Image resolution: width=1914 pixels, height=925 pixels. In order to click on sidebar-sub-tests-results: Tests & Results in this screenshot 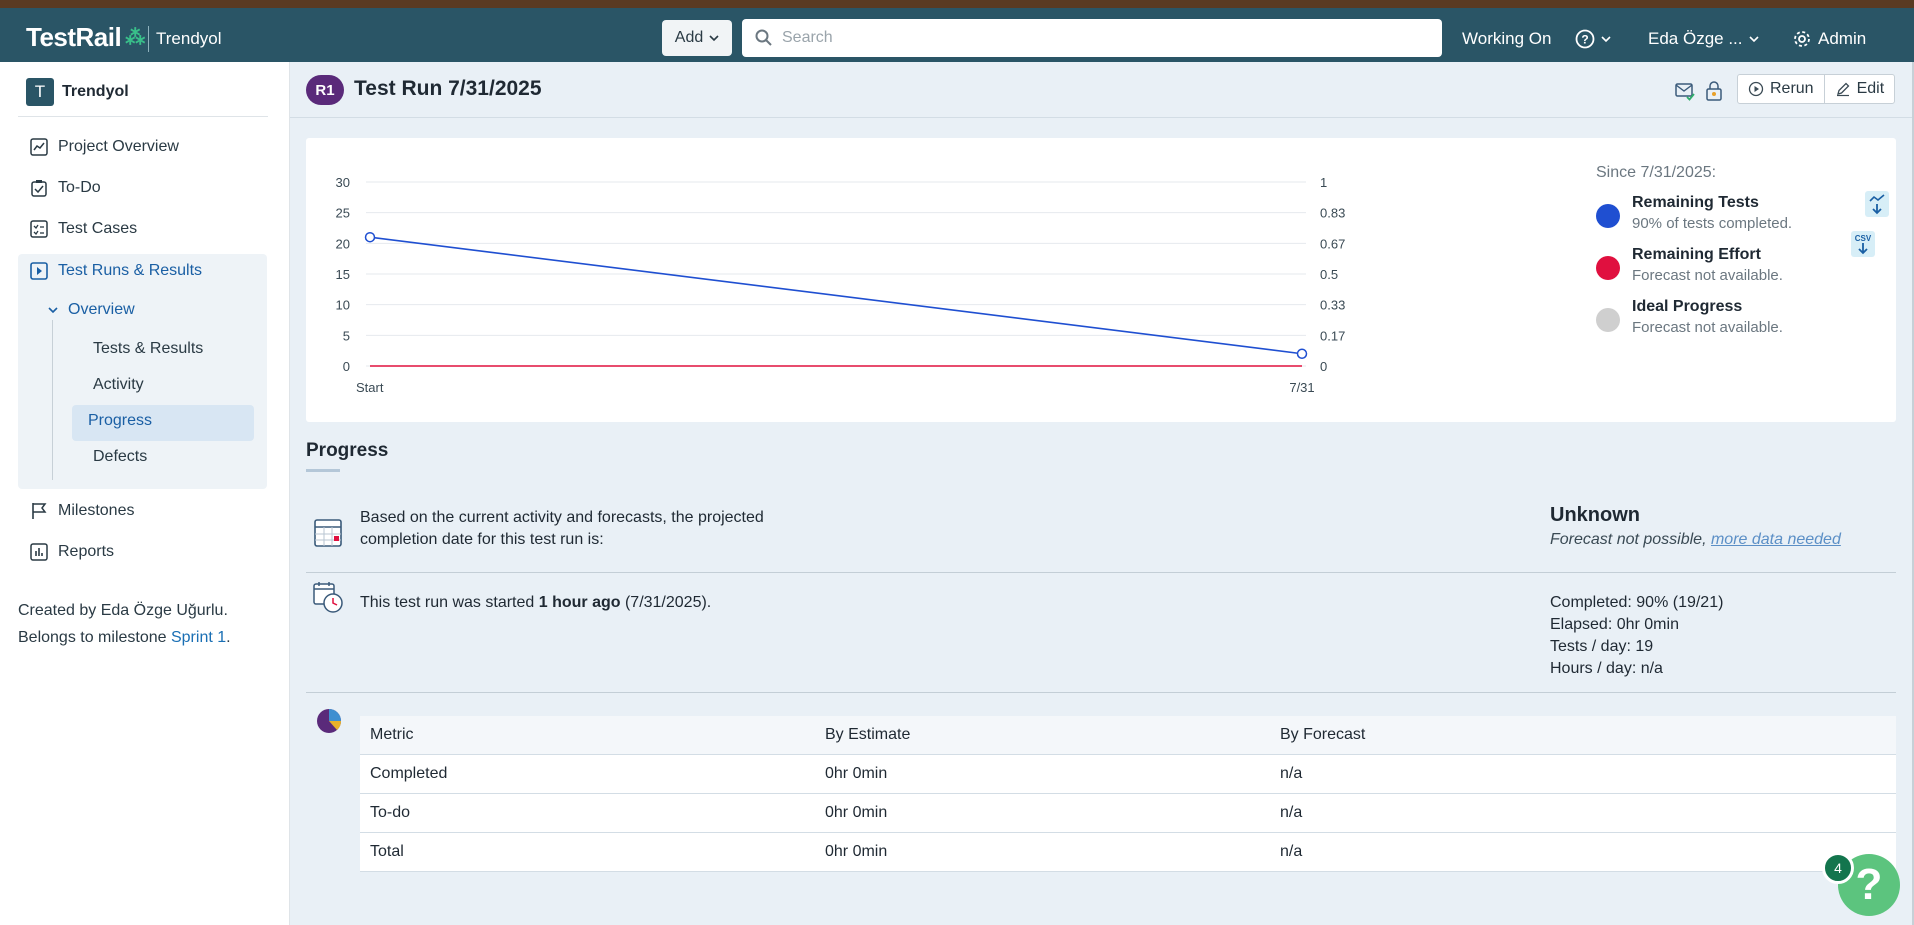, I will do `click(148, 349)`.